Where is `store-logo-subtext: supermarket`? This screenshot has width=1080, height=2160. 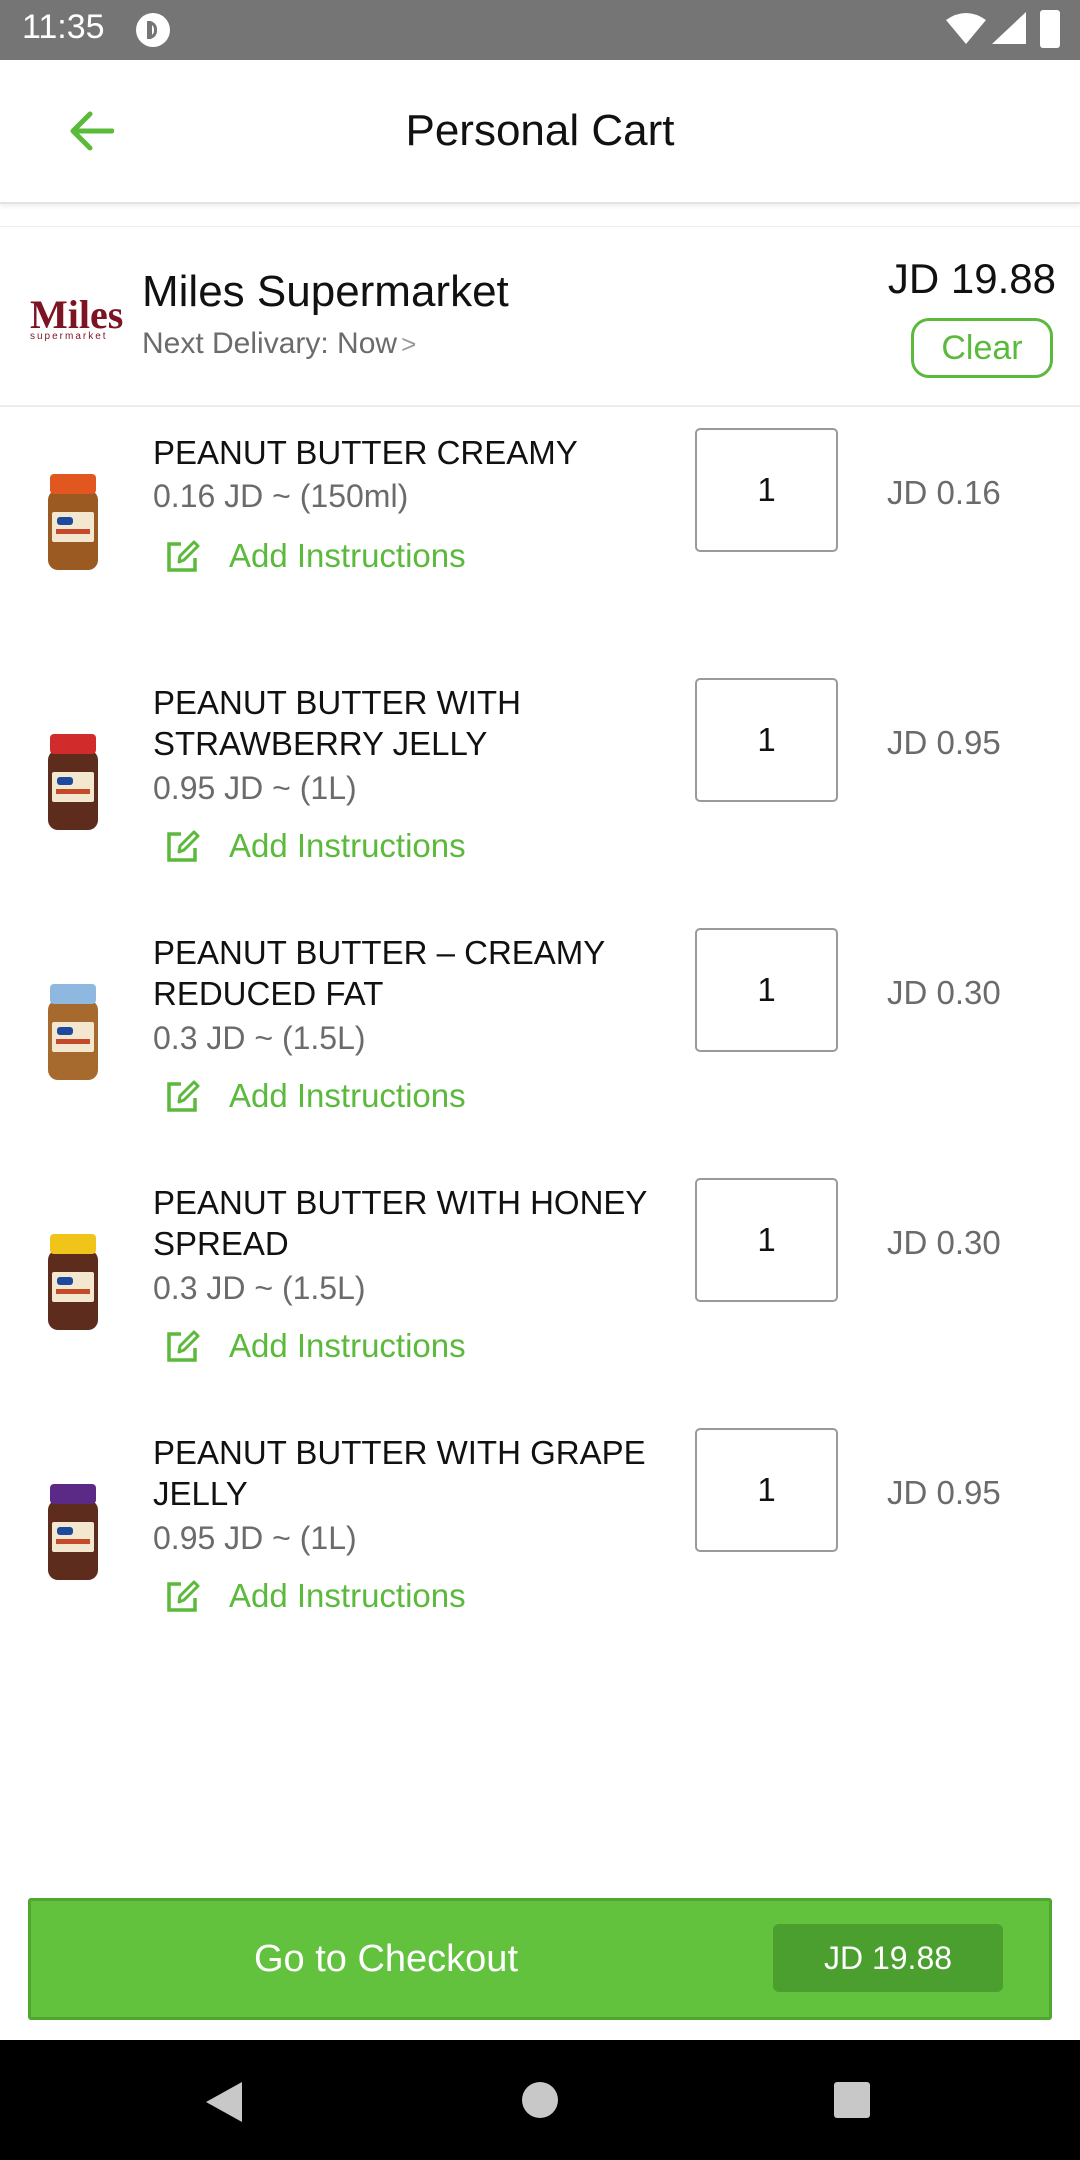
store-logo-subtext: supermarket is located at coordinates (69, 336).